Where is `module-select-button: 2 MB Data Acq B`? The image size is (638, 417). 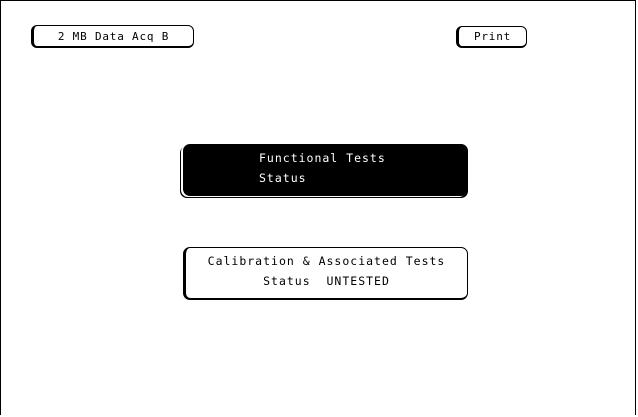 module-select-button: 2 MB Data Acq B is located at coordinates (112, 36).